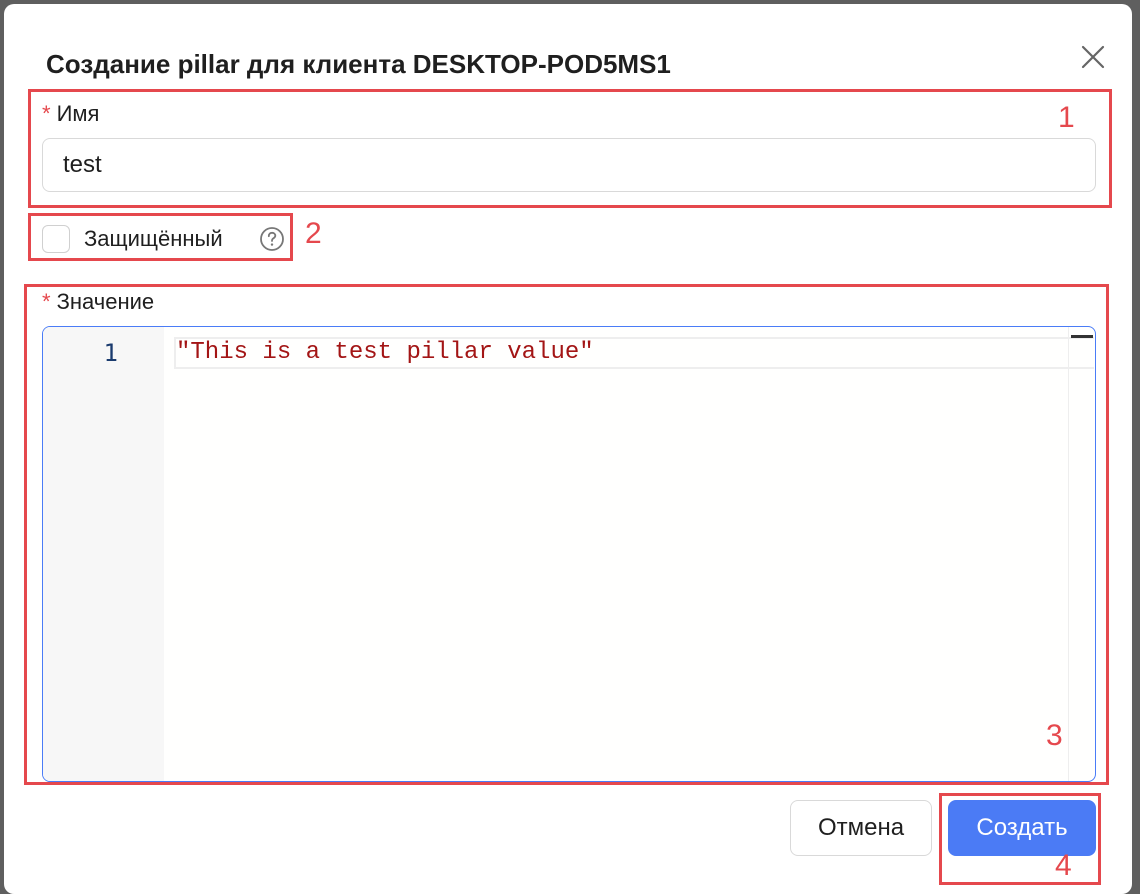 This screenshot has width=1140, height=894. Describe the element at coordinates (272, 239) in the screenshot. I see `question-circle-icon` at that location.